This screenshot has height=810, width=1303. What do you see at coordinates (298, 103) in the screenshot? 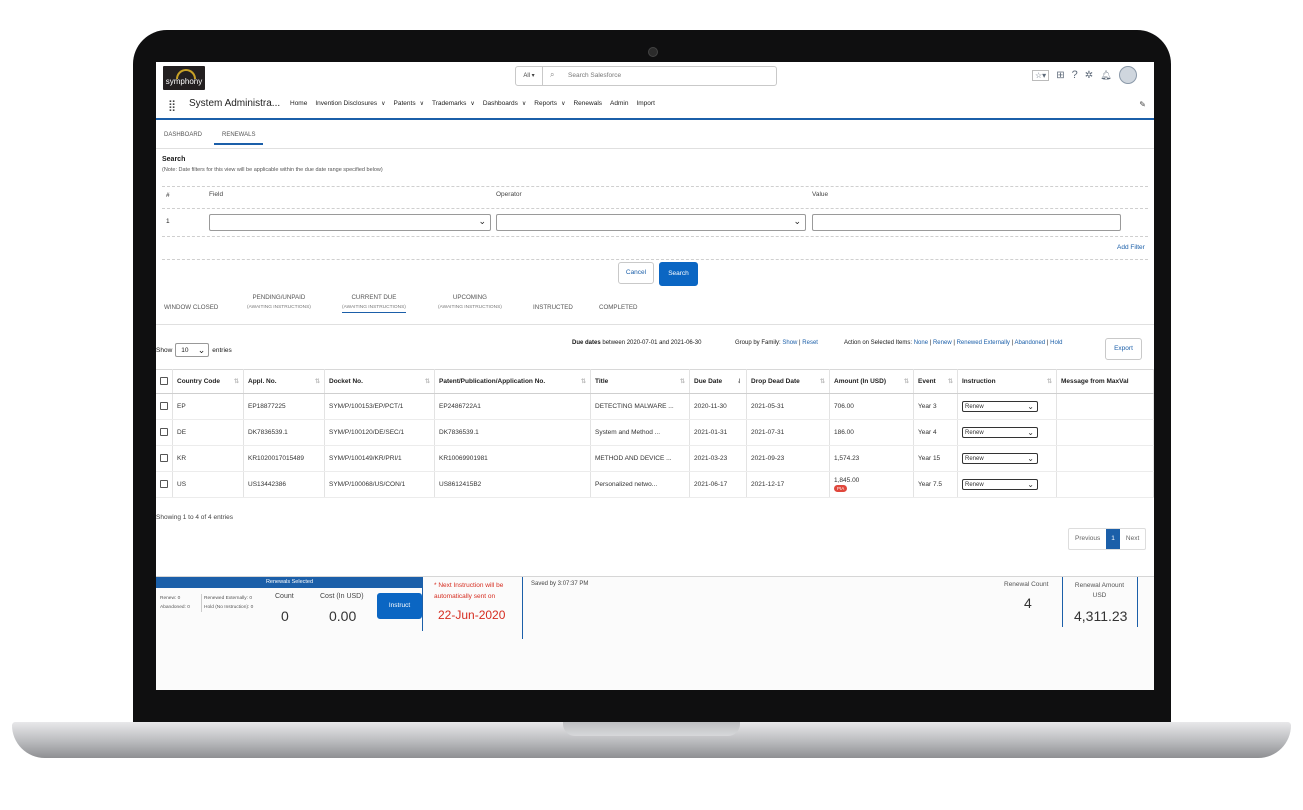
I see `nav-item-home: Home` at bounding box center [298, 103].